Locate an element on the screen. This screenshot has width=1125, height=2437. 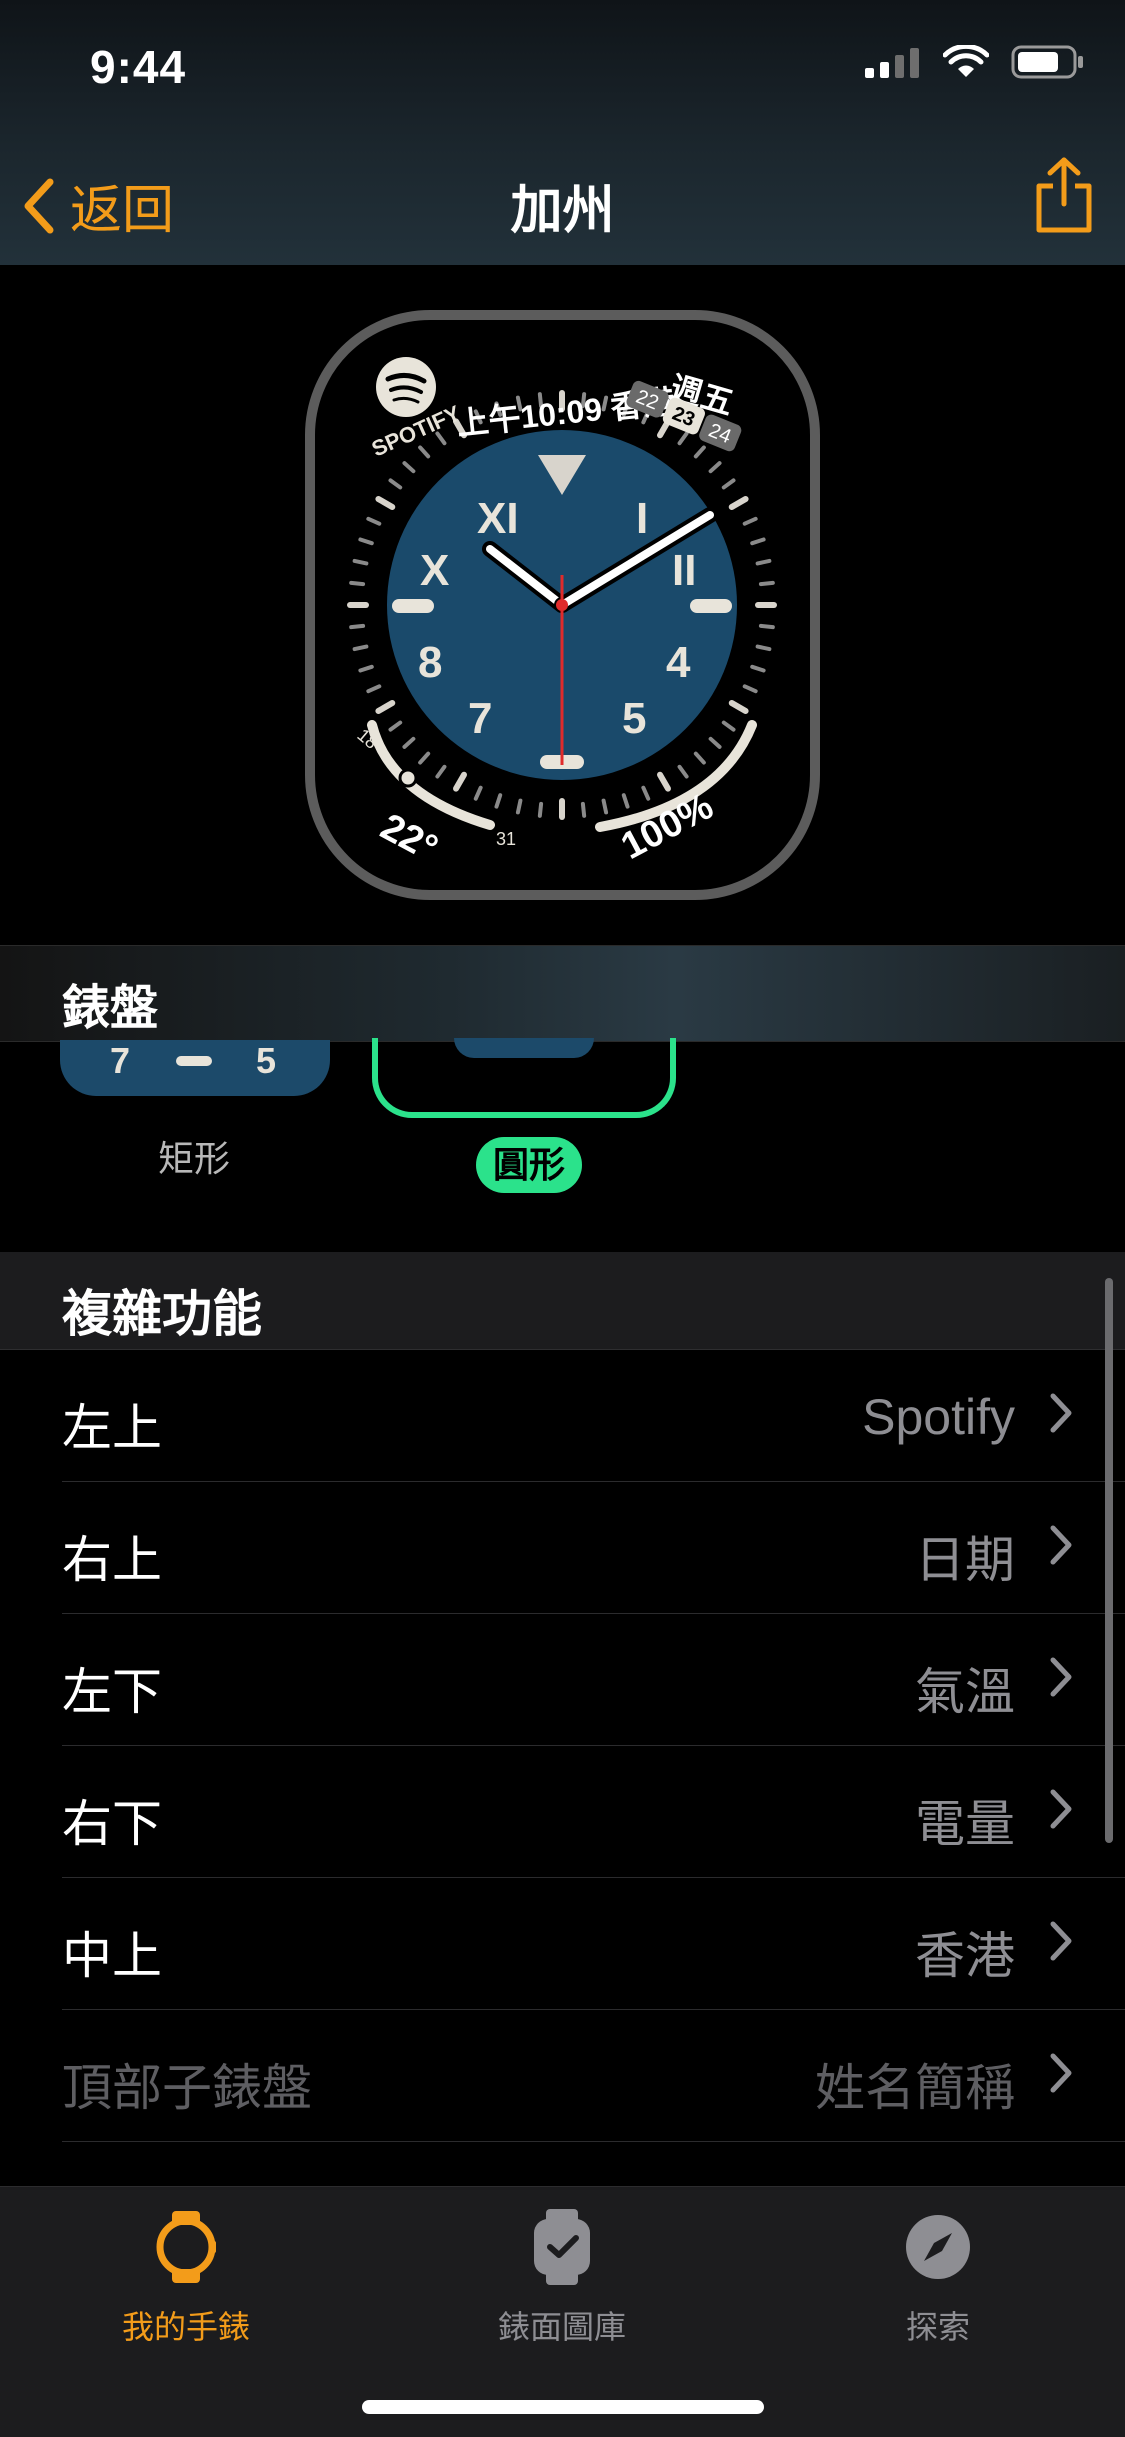
dial-section-title: 錶盤 is located at coordinates (110, 1008).